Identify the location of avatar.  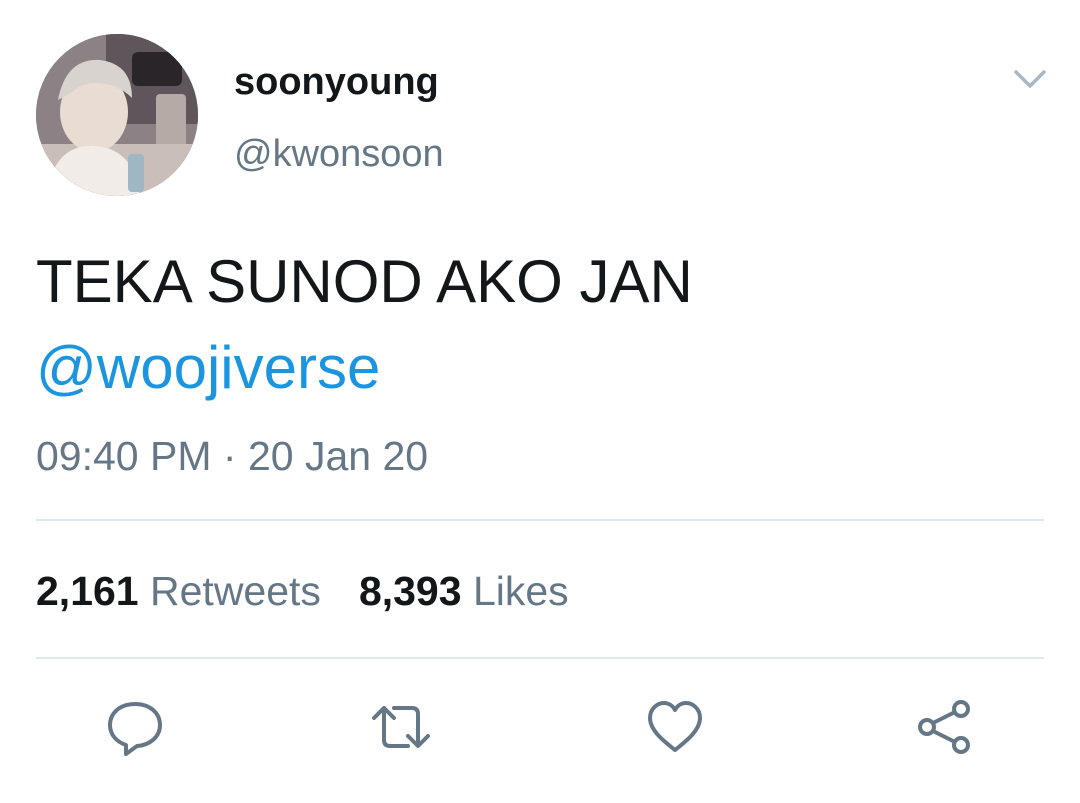
(117, 115).